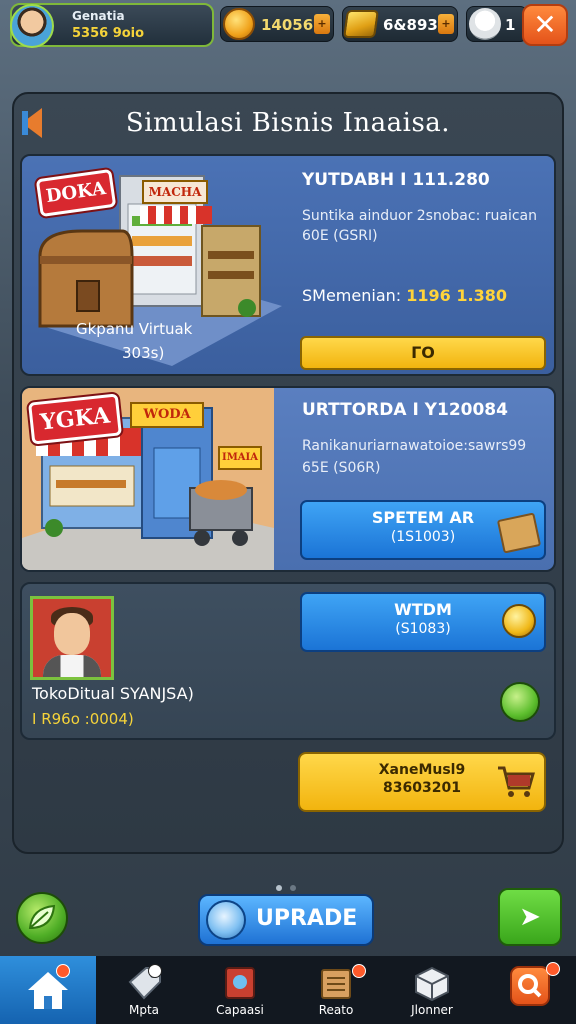  What do you see at coordinates (361, 24) in the screenshot?
I see `gold-bar-icon` at bounding box center [361, 24].